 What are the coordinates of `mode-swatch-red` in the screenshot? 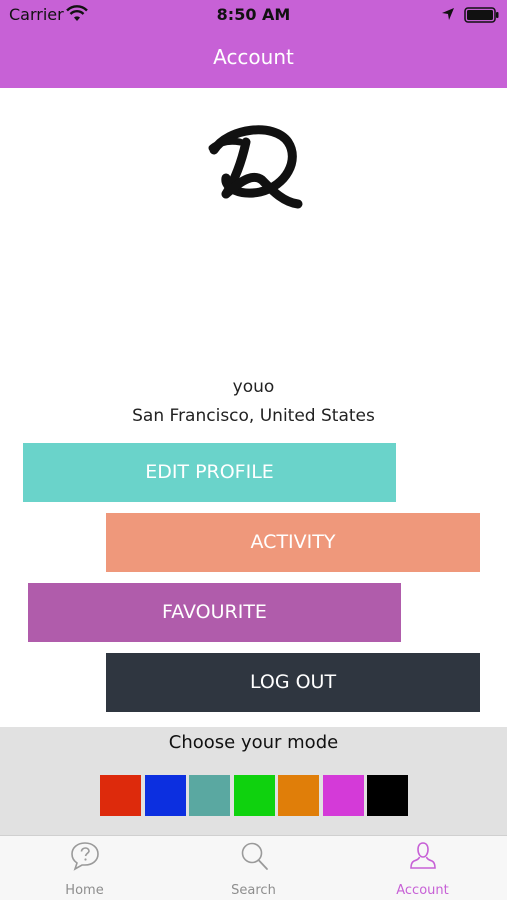 It's located at (120, 795).